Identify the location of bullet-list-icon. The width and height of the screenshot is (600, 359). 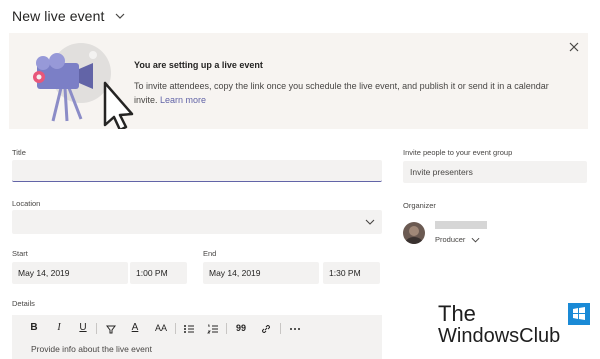
(189, 329).